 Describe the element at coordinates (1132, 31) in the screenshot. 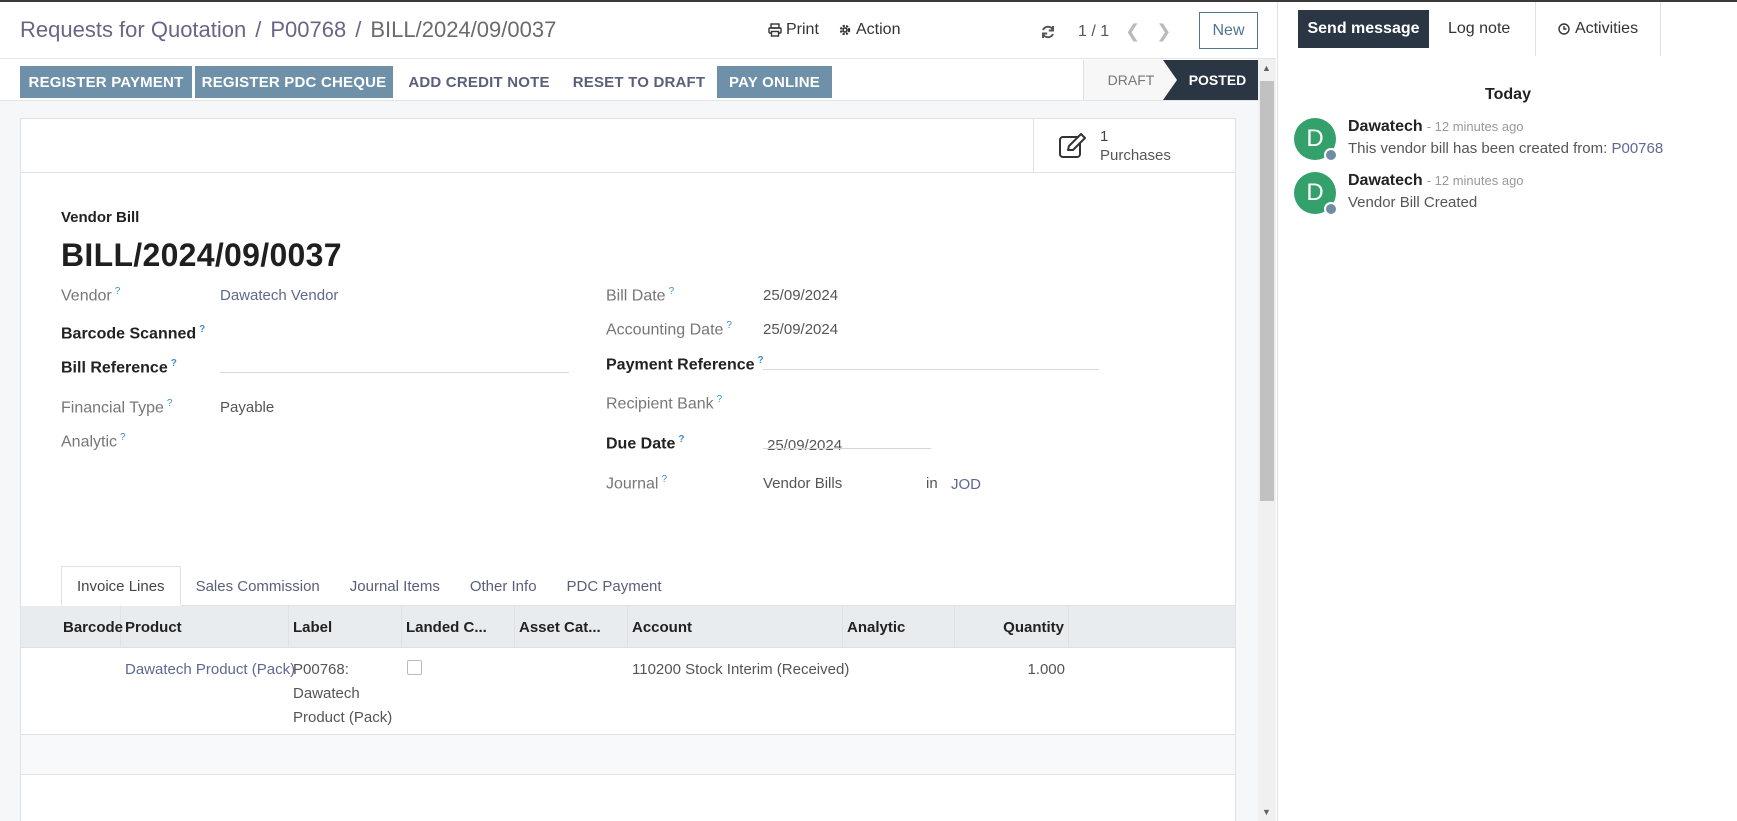

I see `pager-previous-icon: ❮` at that location.